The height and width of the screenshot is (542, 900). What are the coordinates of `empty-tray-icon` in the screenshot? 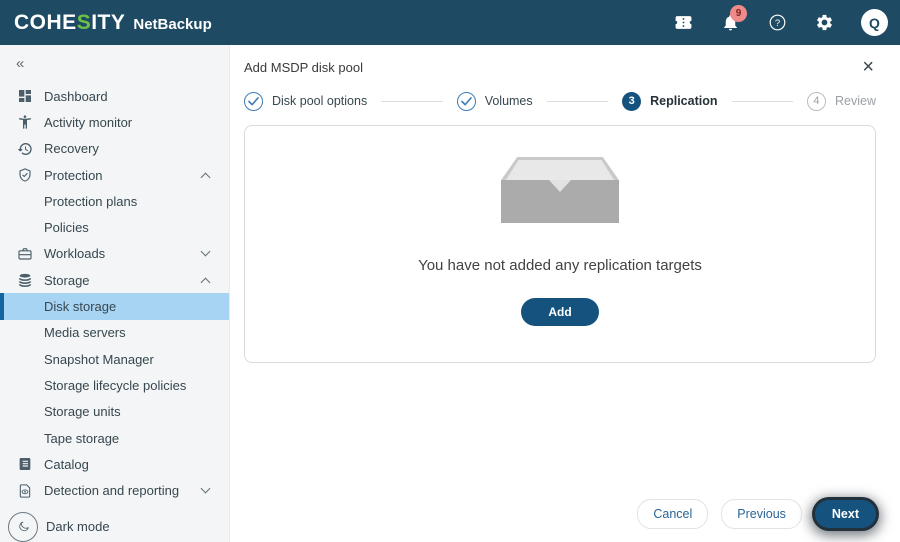 It's located at (560, 189).